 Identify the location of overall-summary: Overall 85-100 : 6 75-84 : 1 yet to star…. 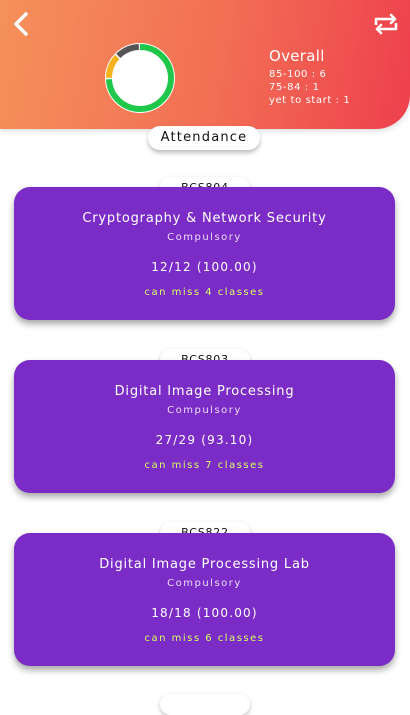
(309, 77).